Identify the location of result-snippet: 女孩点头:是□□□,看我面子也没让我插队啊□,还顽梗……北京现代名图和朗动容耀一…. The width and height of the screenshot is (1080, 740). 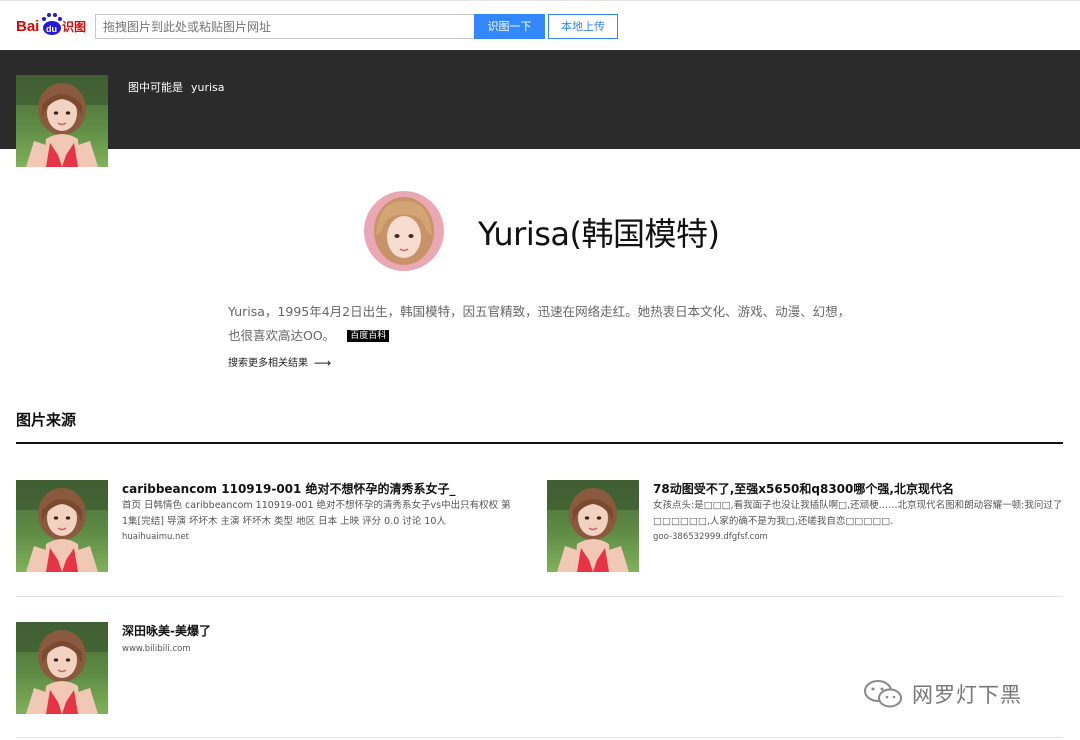
(858, 513).